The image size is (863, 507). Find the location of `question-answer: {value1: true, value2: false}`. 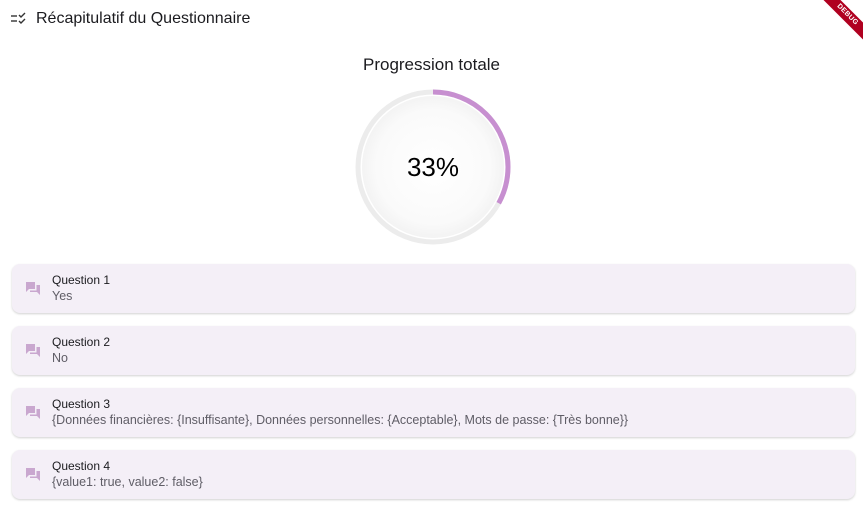

question-answer: {value1: true, value2: false} is located at coordinates (127, 482).